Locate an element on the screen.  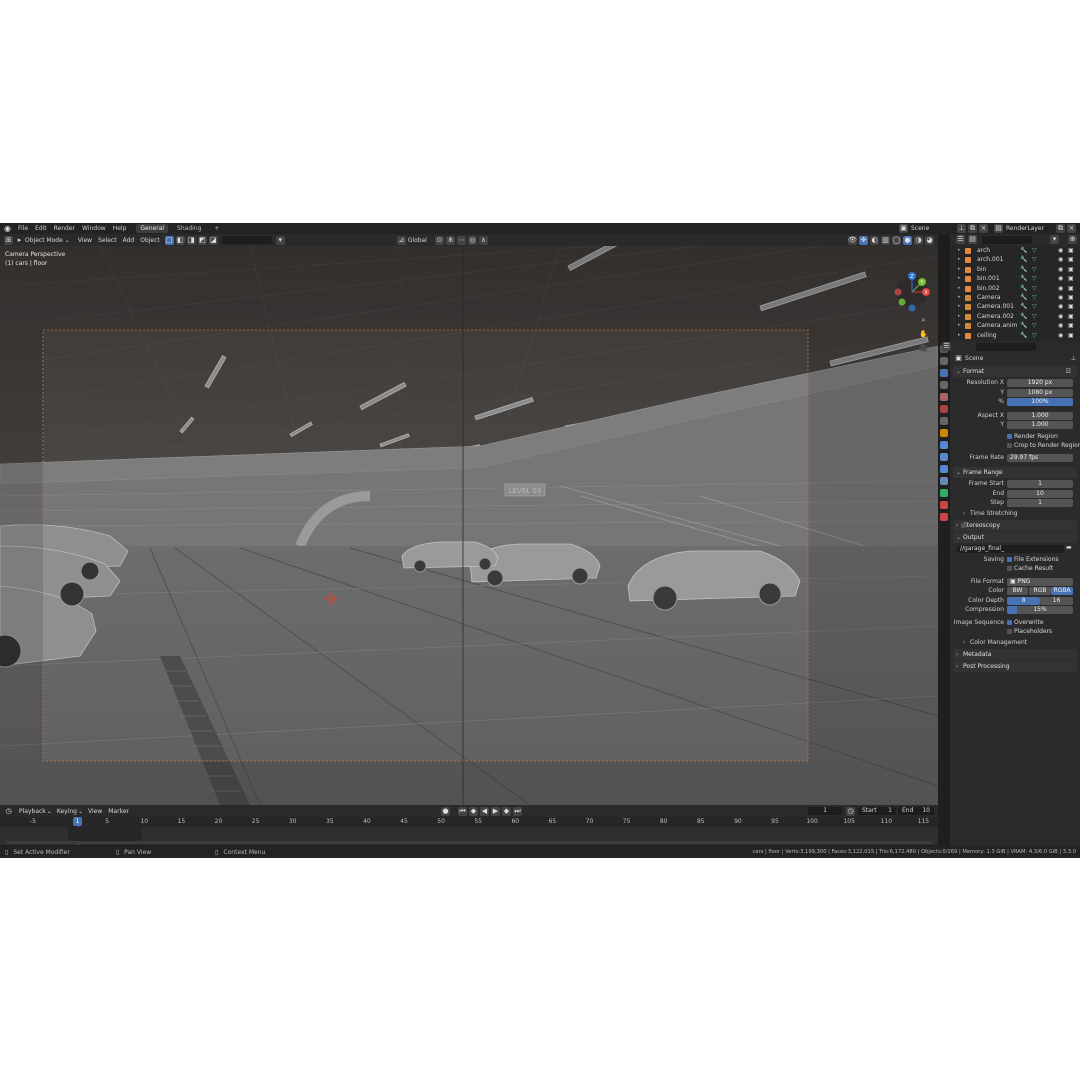
post-processing-panel-header: › Post Processing is located at coordinates (1015, 666).